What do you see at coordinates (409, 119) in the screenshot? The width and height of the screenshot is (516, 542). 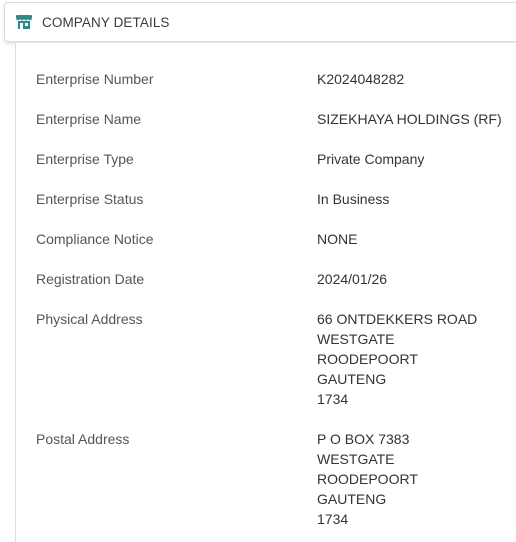 I see `value-line: SIZEKHAYA HOLDINGS (RF)` at bounding box center [409, 119].